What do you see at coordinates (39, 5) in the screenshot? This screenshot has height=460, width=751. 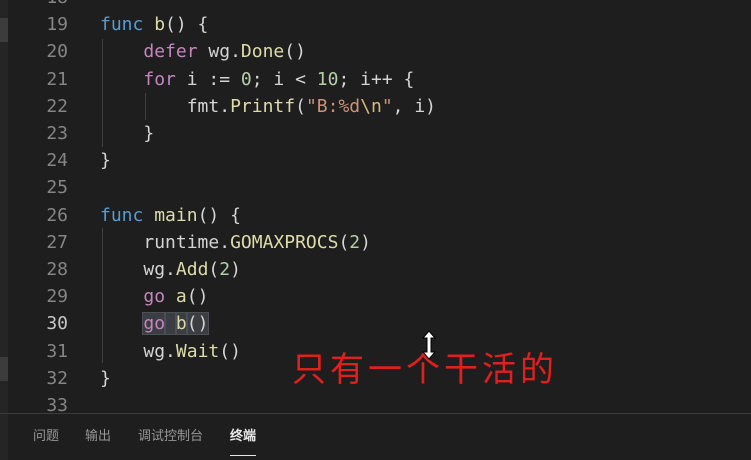 I see `line-number: 18` at bounding box center [39, 5].